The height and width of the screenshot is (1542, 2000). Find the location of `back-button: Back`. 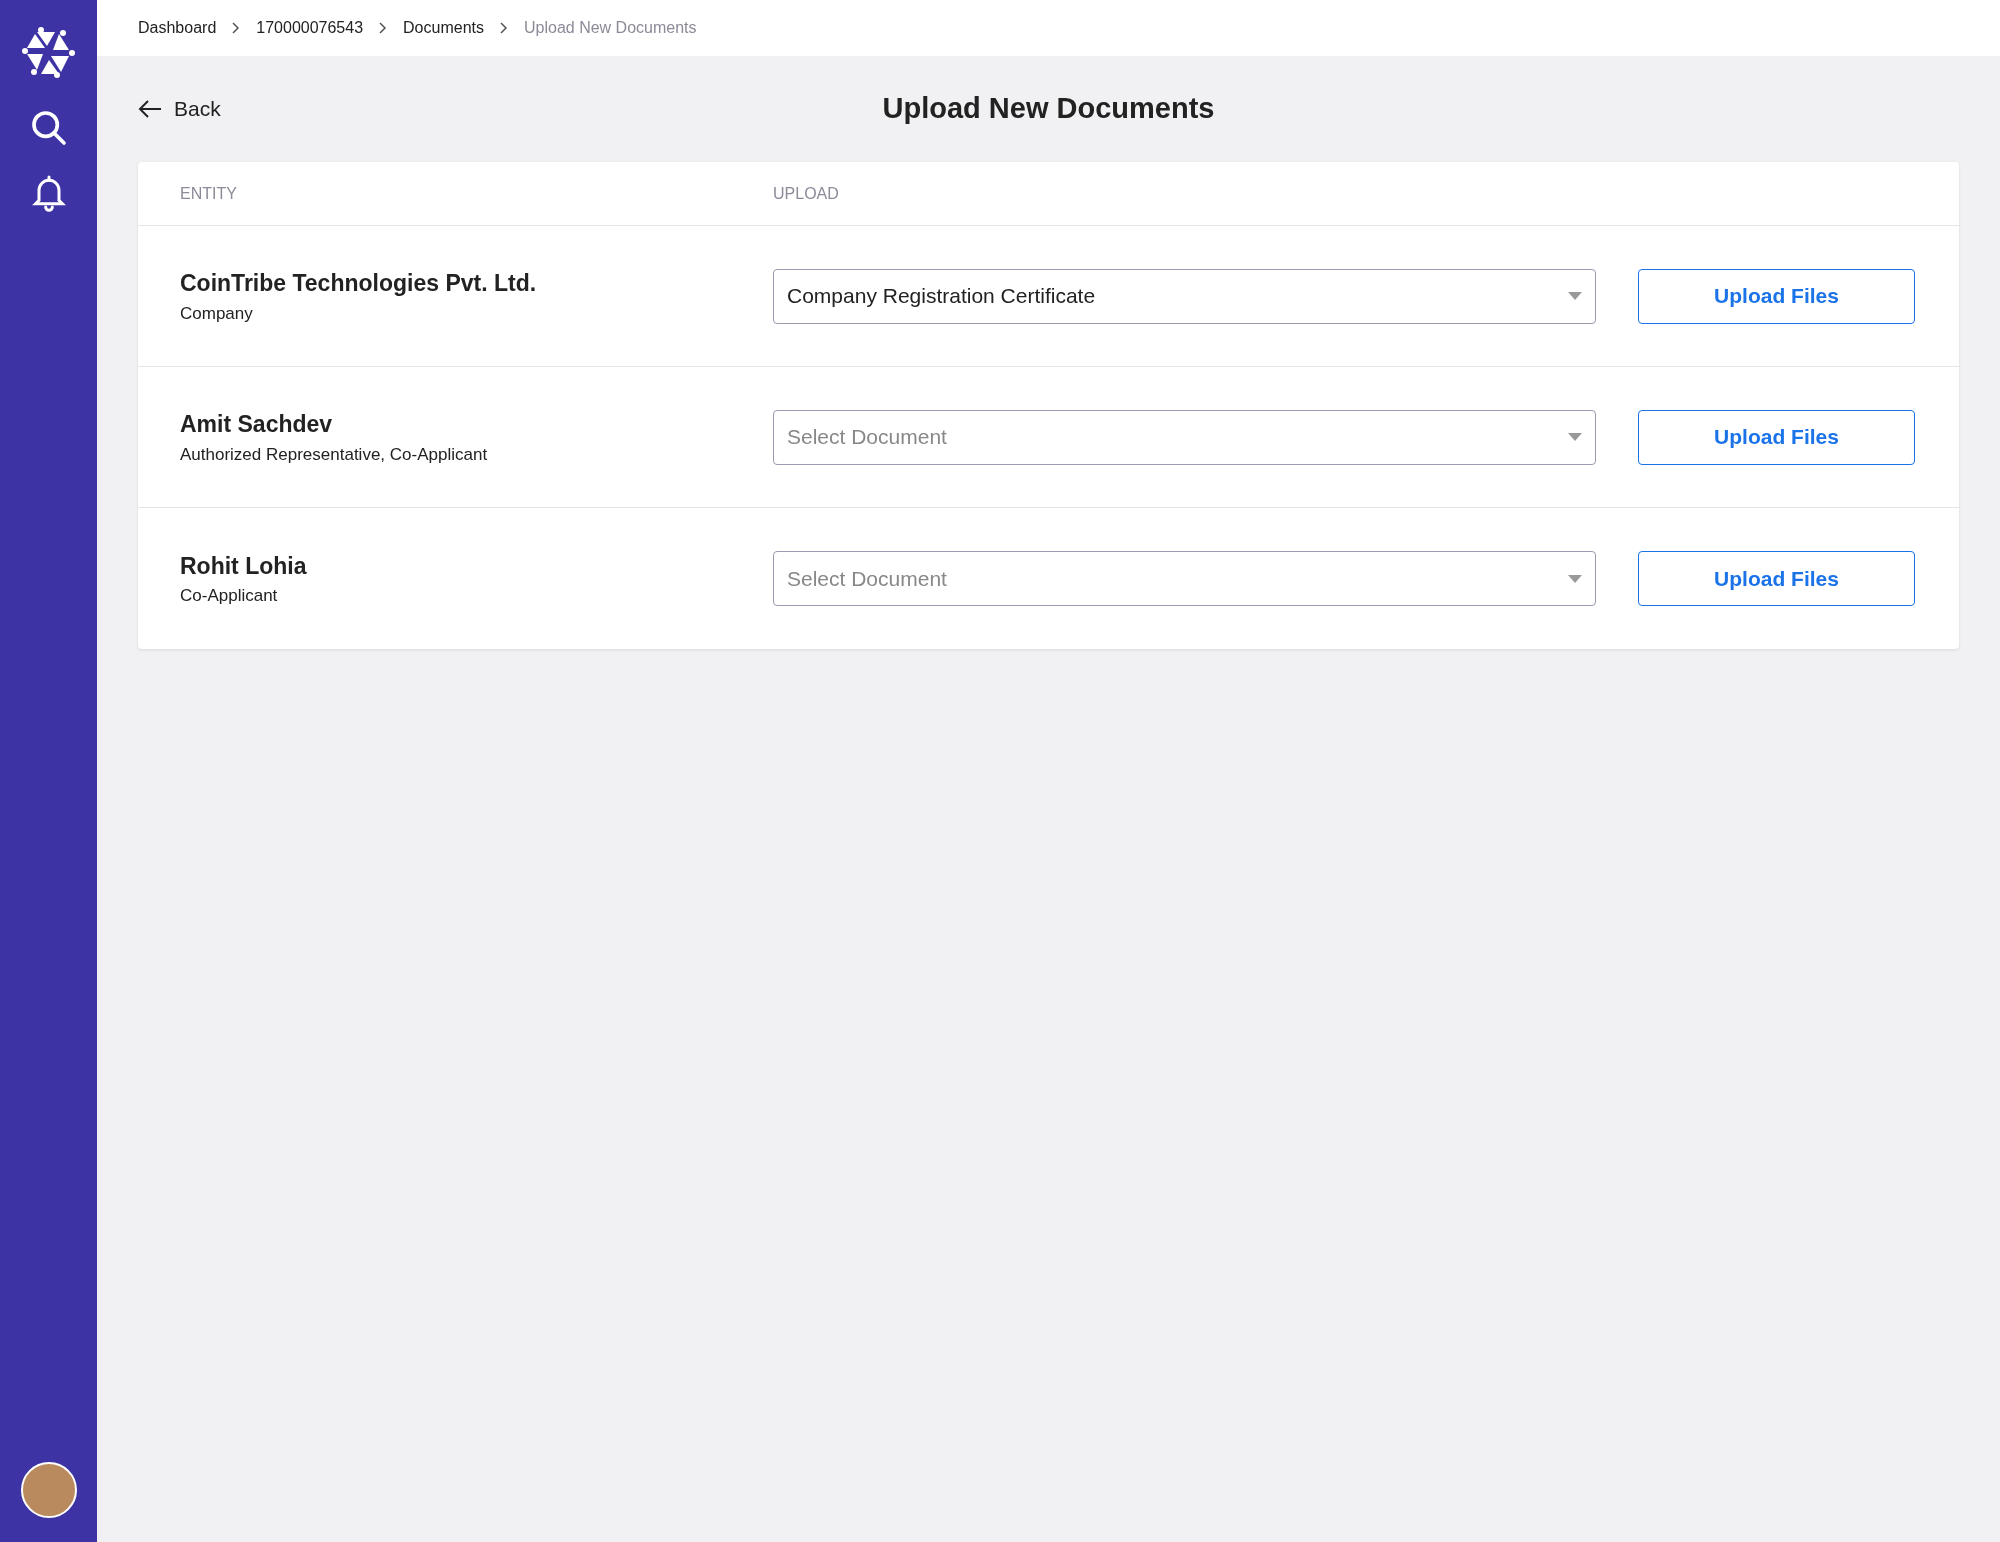

back-button: Back is located at coordinates (179, 109).